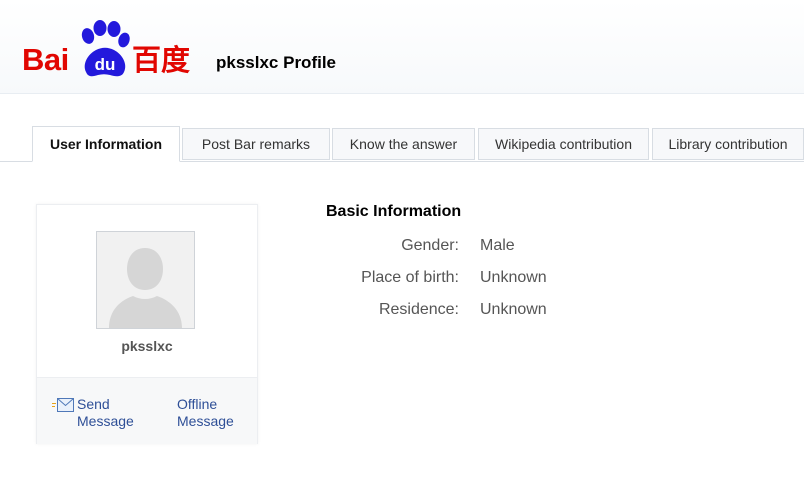  I want to click on card-actions: Send Message Offline Message, so click(147, 410).